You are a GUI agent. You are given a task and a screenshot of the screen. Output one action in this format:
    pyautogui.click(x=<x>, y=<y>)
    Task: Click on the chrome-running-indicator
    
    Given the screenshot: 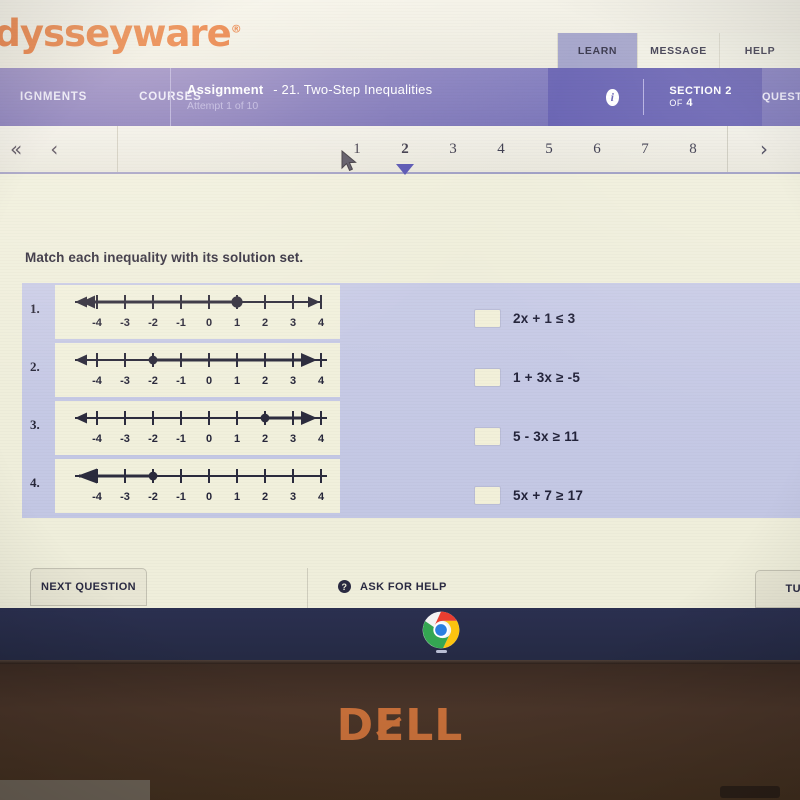 What is the action you would take?
    pyautogui.click(x=441, y=651)
    